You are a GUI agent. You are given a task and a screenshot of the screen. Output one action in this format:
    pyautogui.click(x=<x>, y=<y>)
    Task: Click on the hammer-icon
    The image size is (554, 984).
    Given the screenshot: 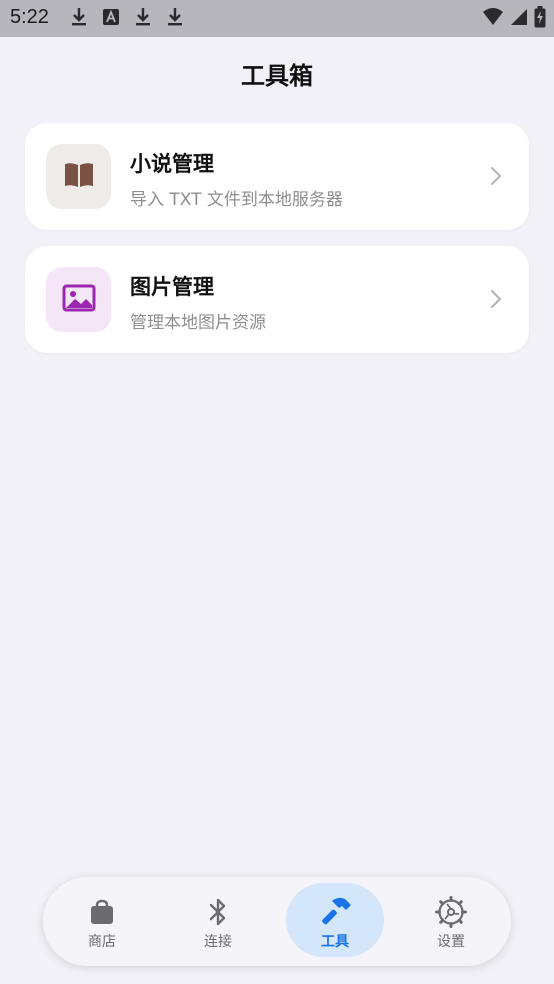 What is the action you would take?
    pyautogui.click(x=335, y=912)
    